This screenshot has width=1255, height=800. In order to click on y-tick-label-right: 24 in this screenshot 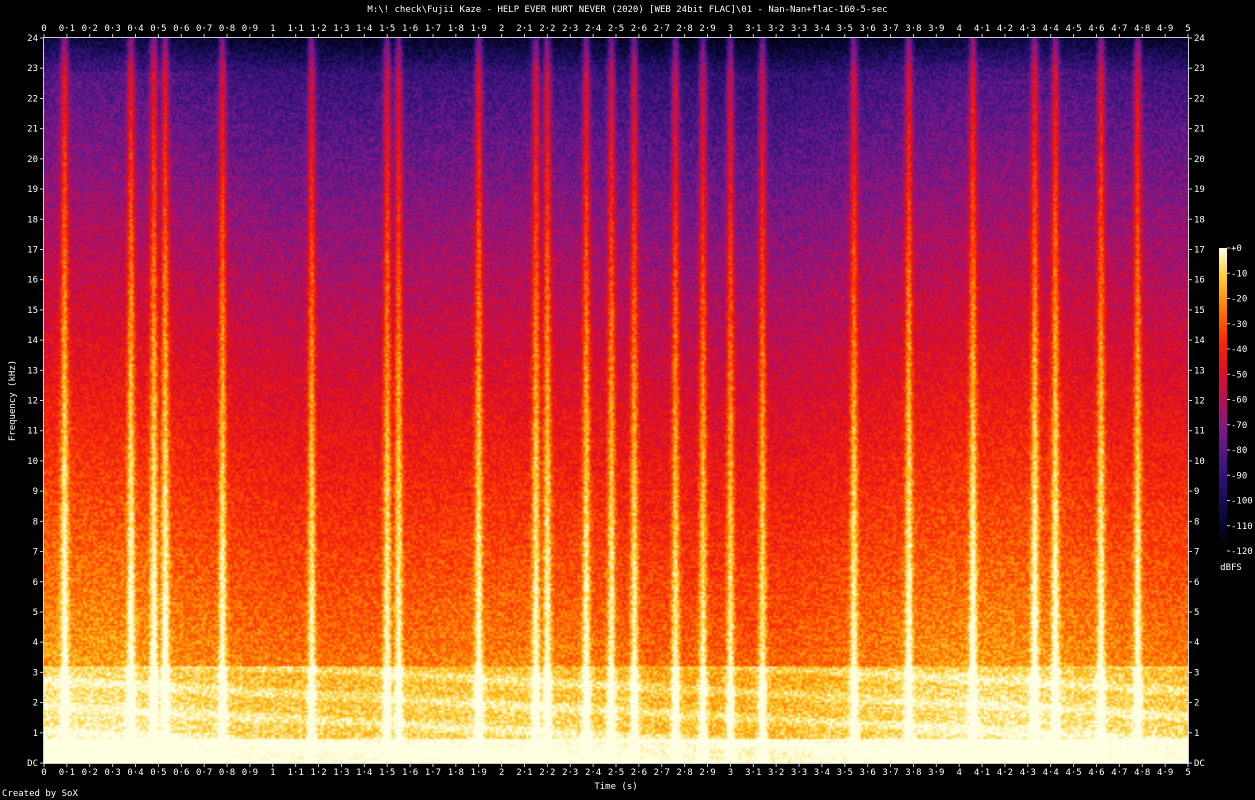, I will do `click(1199, 39)`.